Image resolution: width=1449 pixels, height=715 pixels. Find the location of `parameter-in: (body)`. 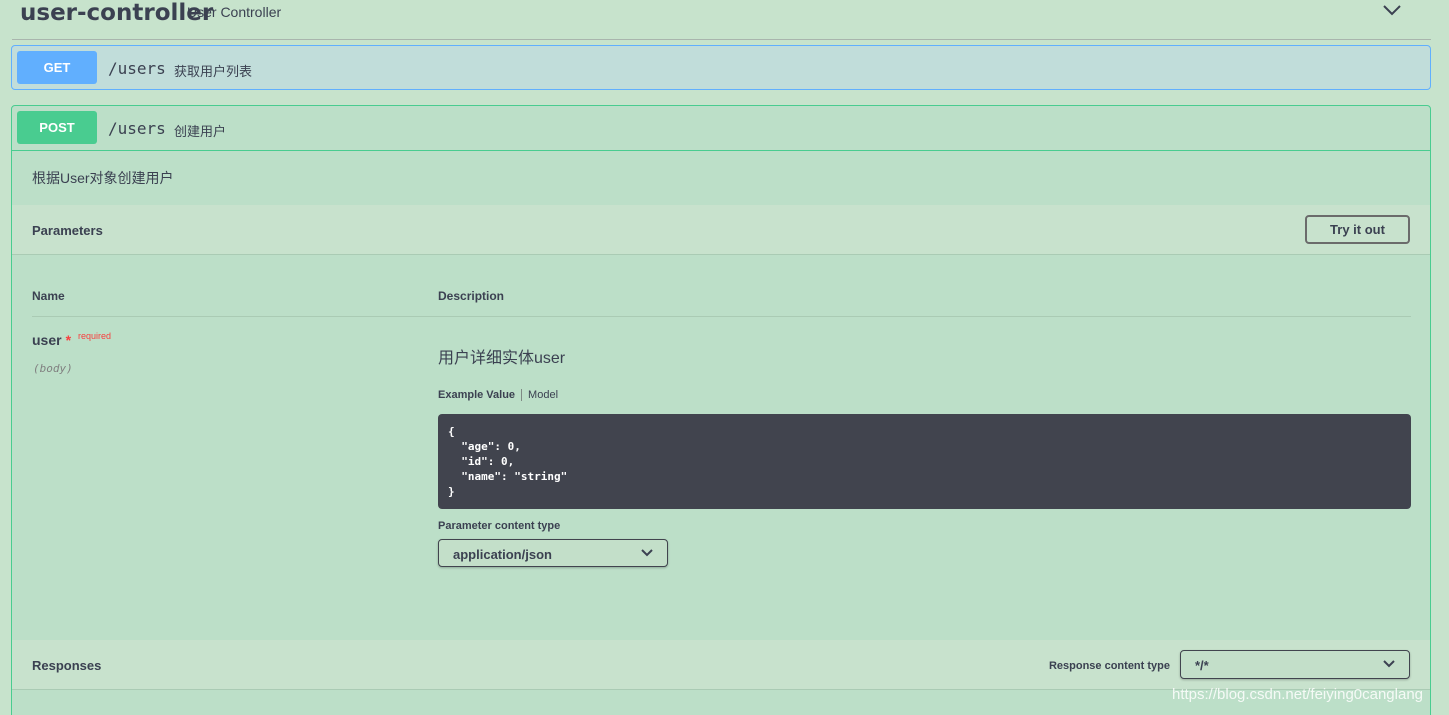

parameter-in: (body) is located at coordinates (53, 368).